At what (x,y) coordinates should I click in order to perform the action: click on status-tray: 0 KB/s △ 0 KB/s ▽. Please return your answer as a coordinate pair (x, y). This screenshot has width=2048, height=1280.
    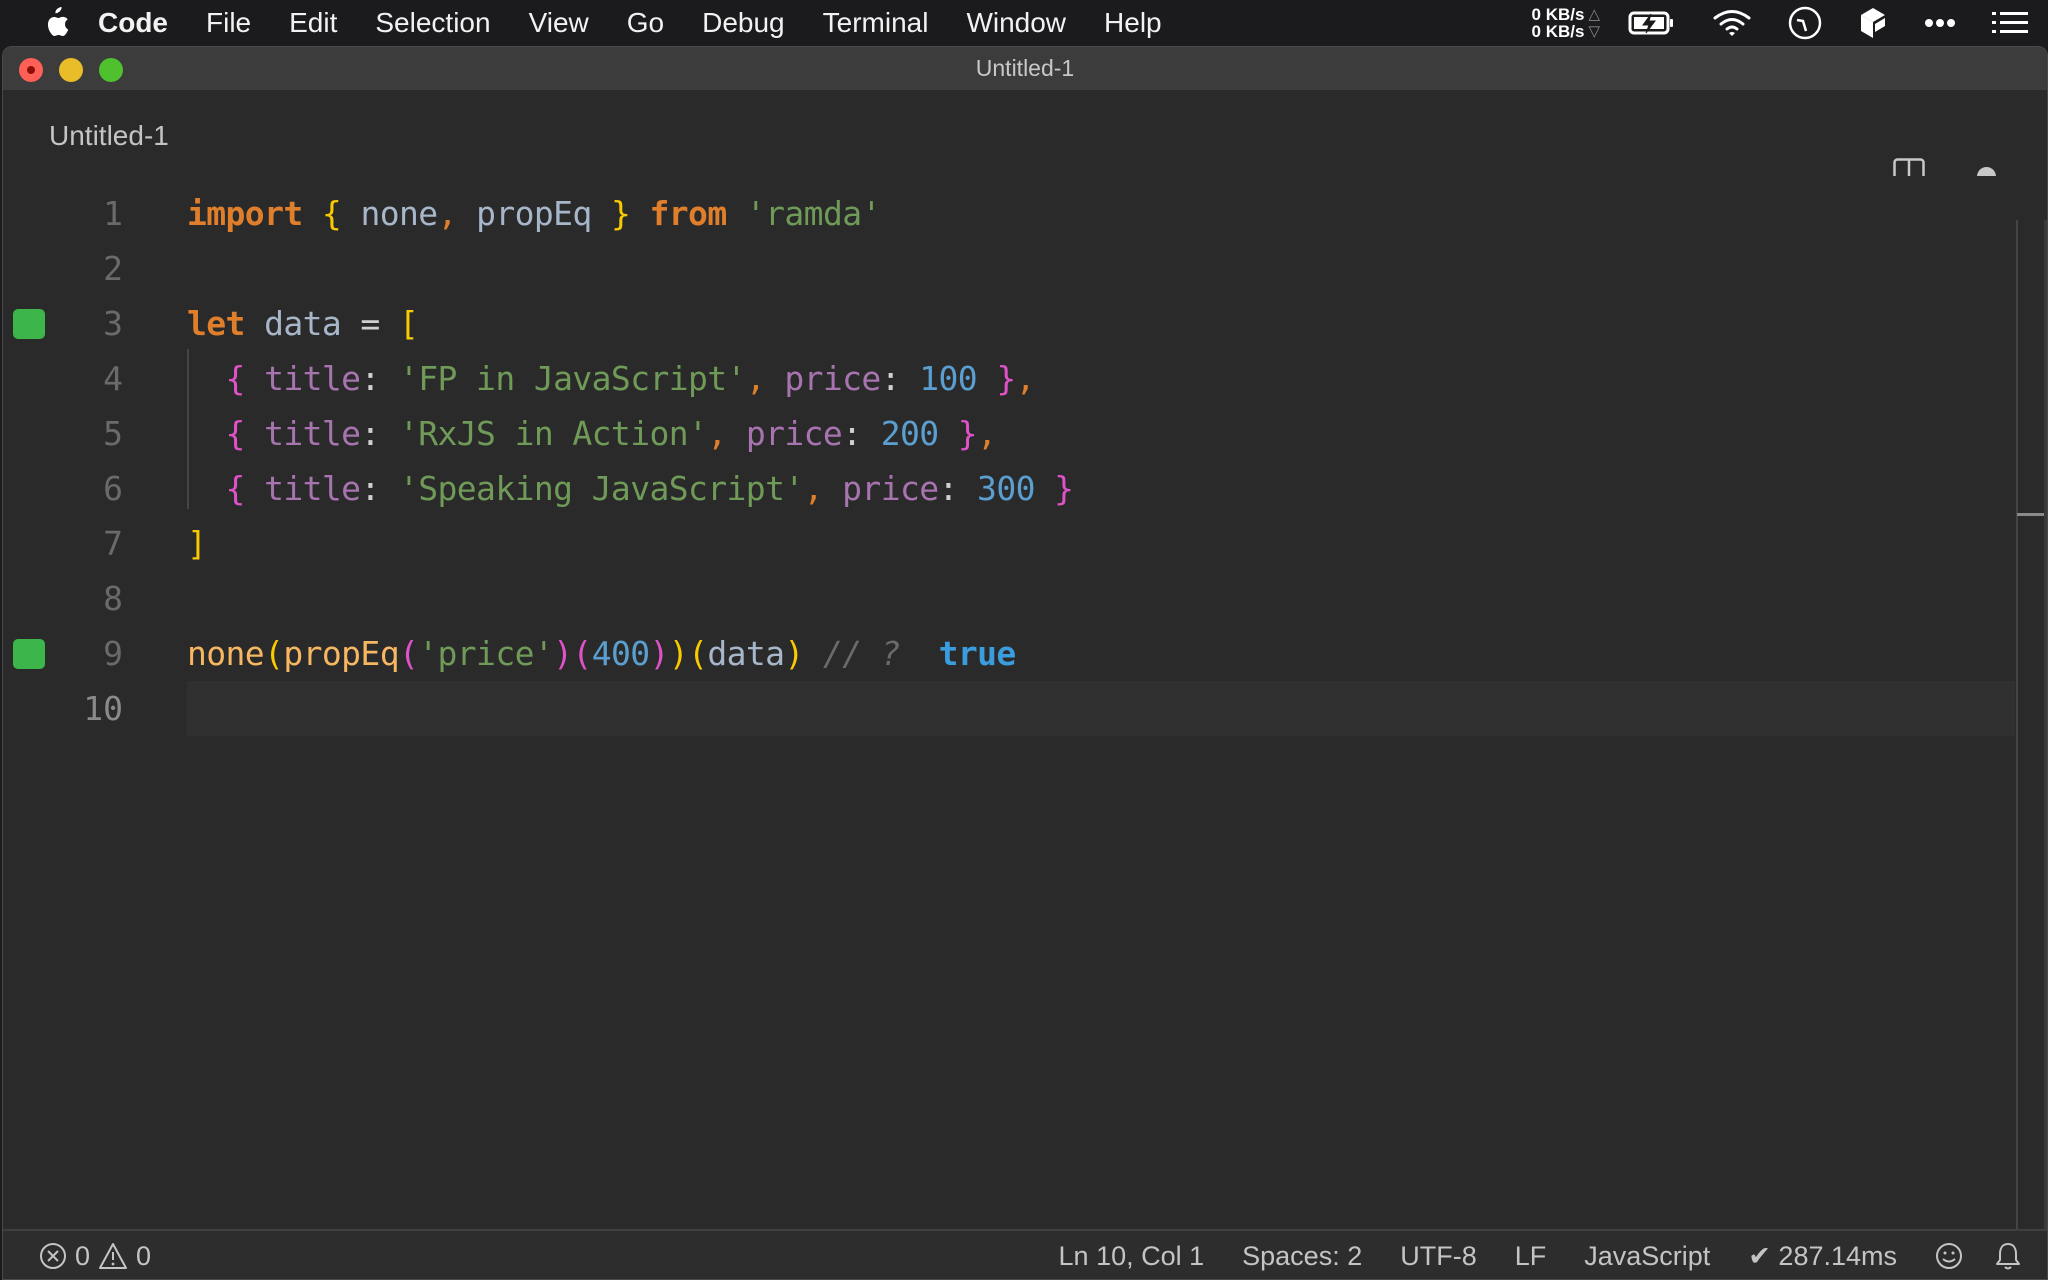
    Looking at the image, I should click on (1790, 23).